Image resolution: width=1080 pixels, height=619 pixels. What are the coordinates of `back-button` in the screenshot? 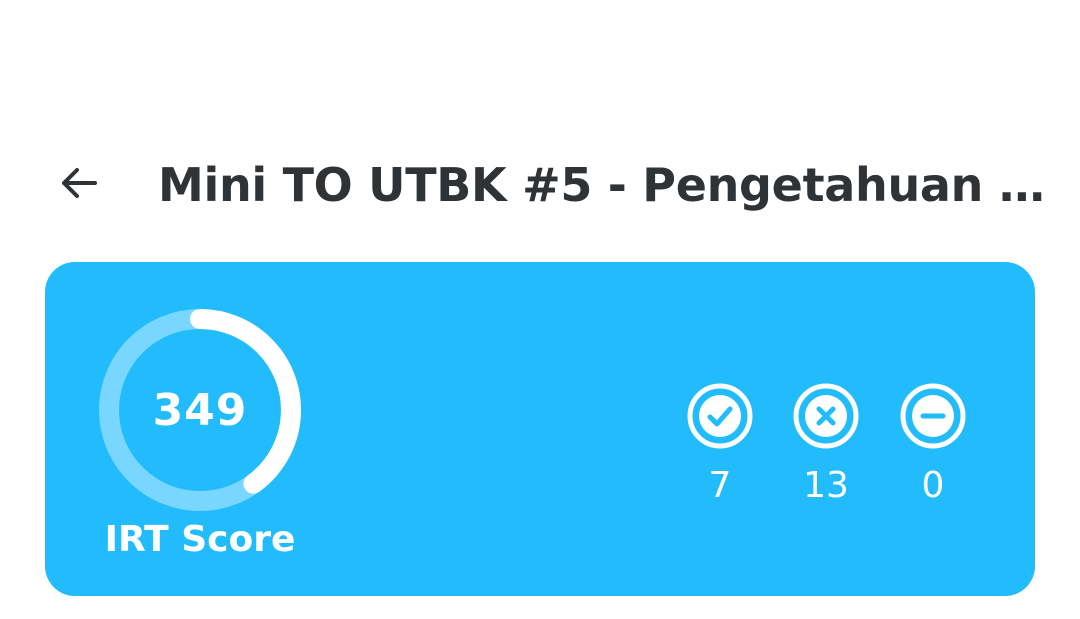 It's located at (79, 185).